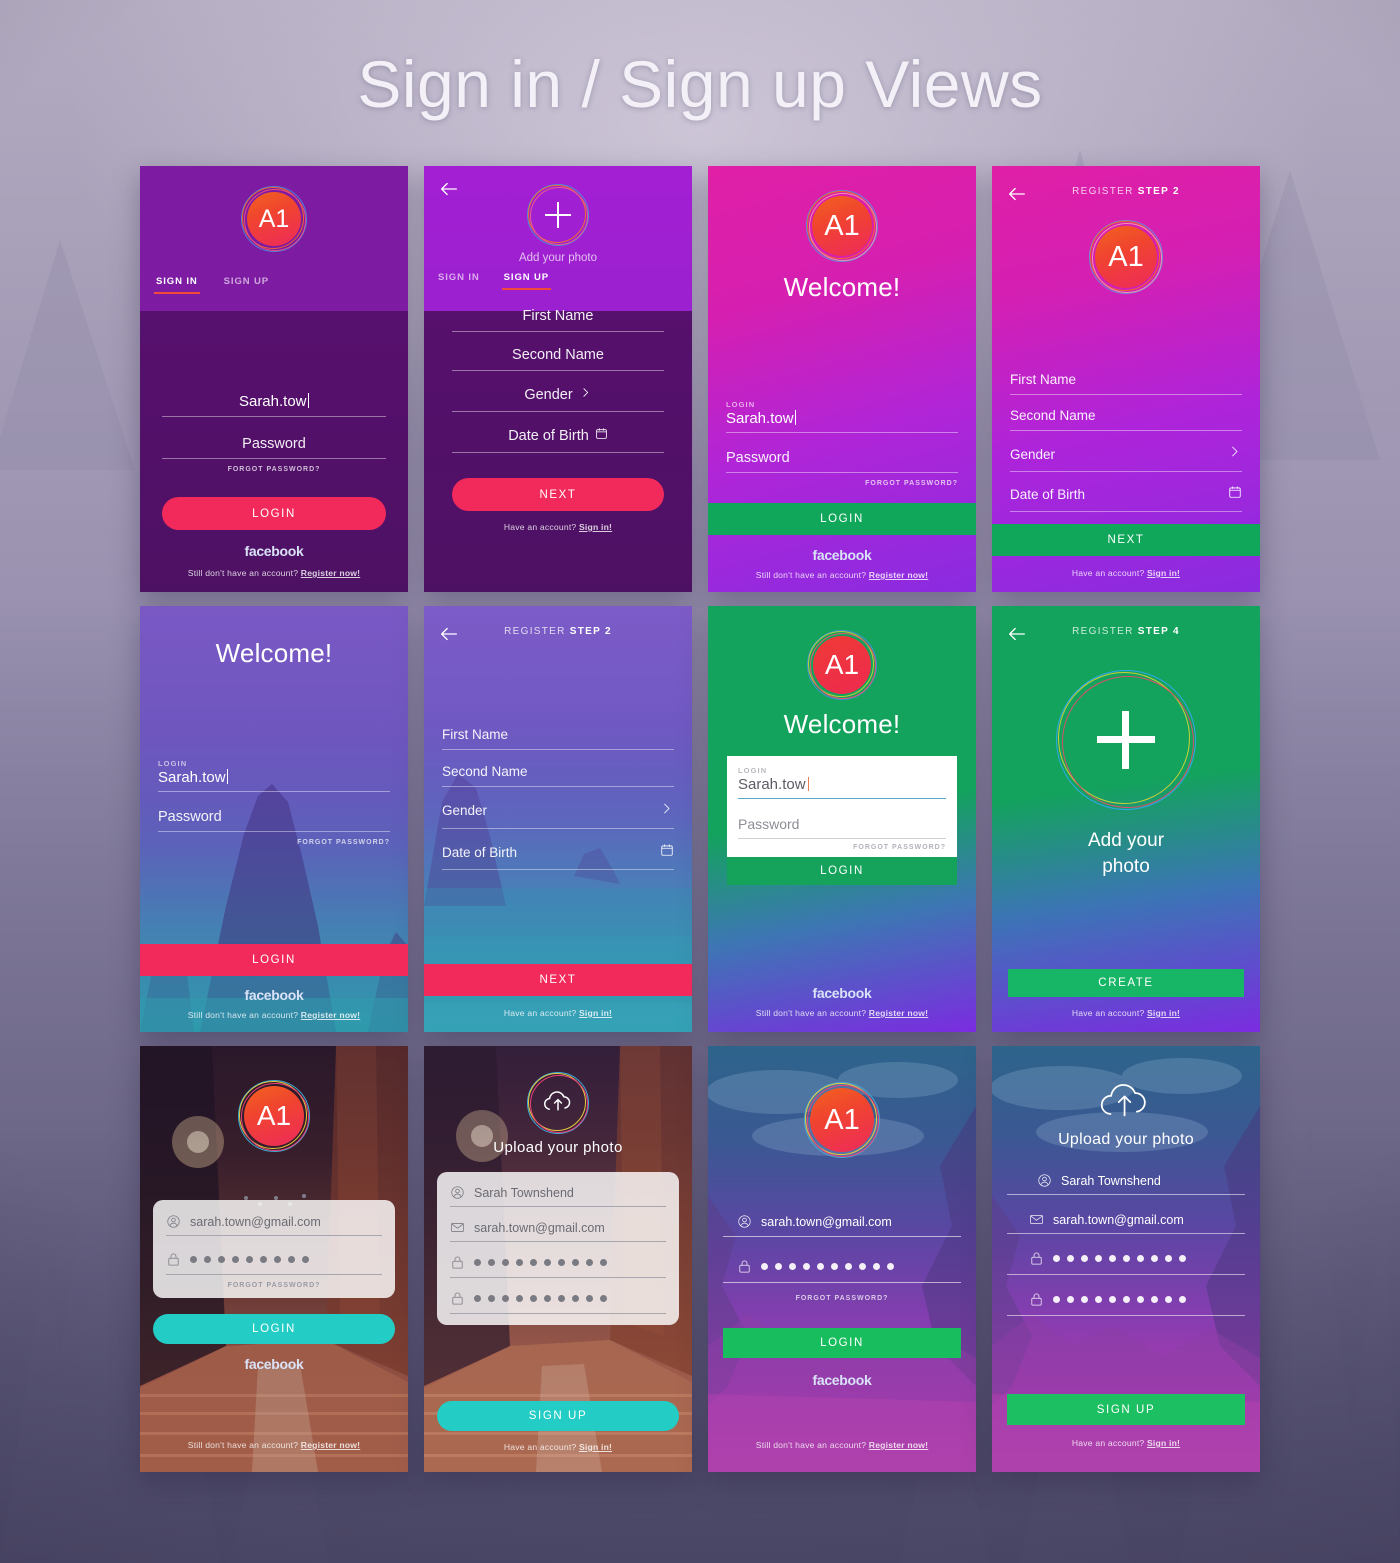  What do you see at coordinates (274, 405) in the screenshot?
I see `username-field: Sarah.tow` at bounding box center [274, 405].